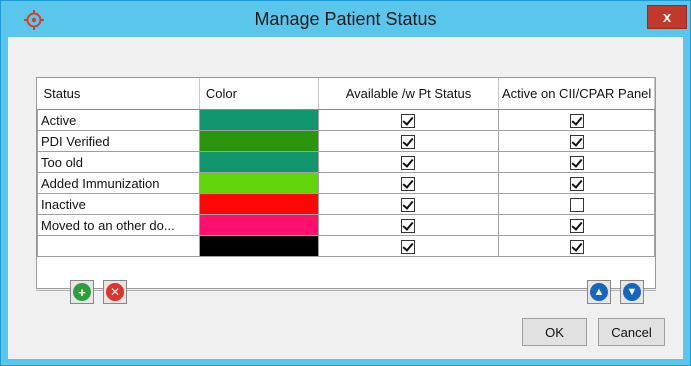 The image size is (691, 366). I want to click on plus-icon: +, so click(82, 292).